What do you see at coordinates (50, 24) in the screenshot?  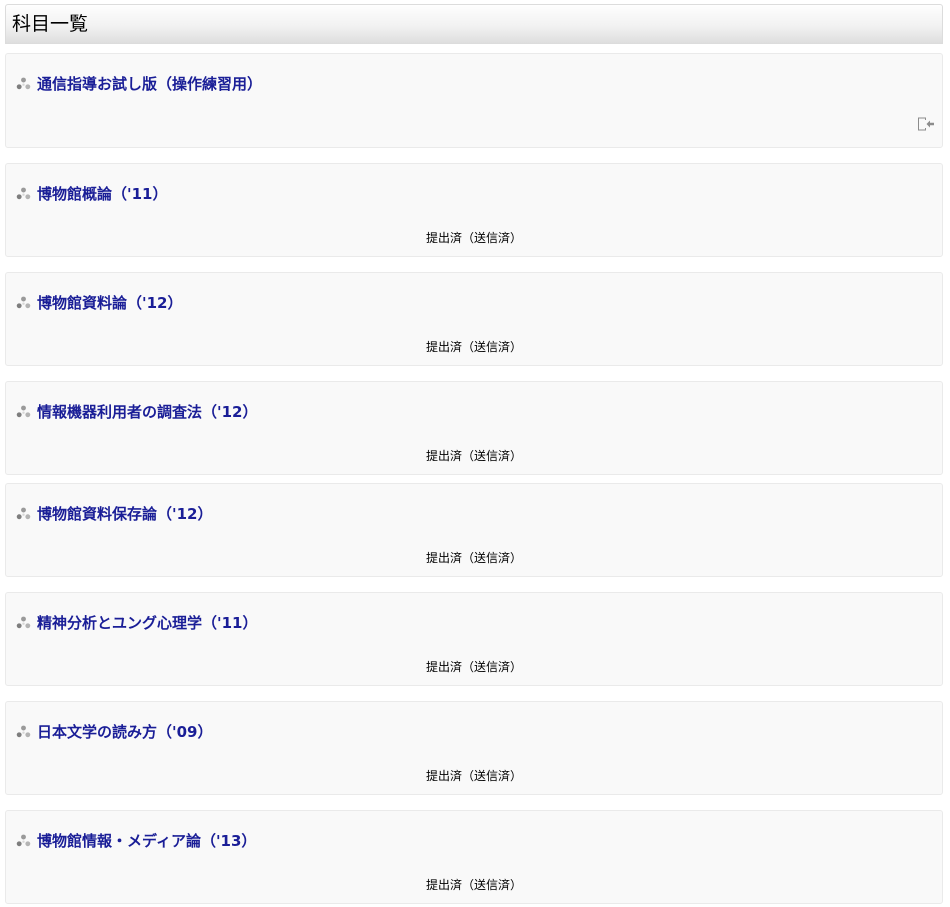 I see `page-title: 科目一覧` at bounding box center [50, 24].